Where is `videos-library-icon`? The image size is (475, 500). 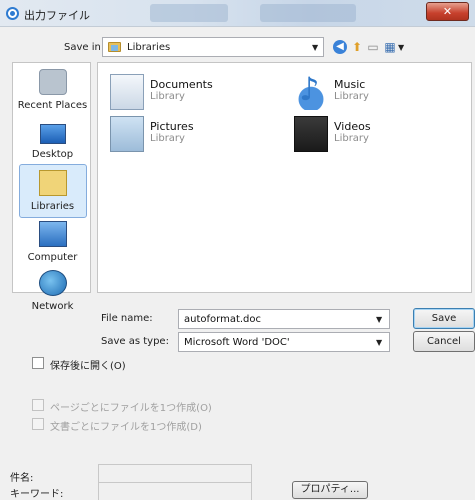
videos-library-icon is located at coordinates (311, 134).